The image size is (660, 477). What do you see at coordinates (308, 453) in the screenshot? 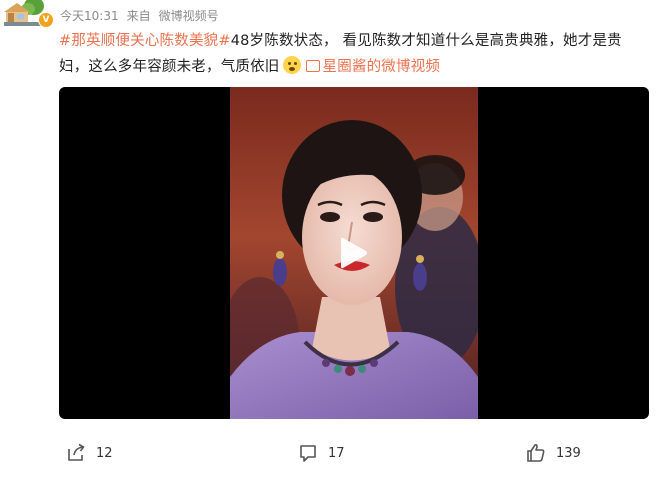
I see `comment-icon` at bounding box center [308, 453].